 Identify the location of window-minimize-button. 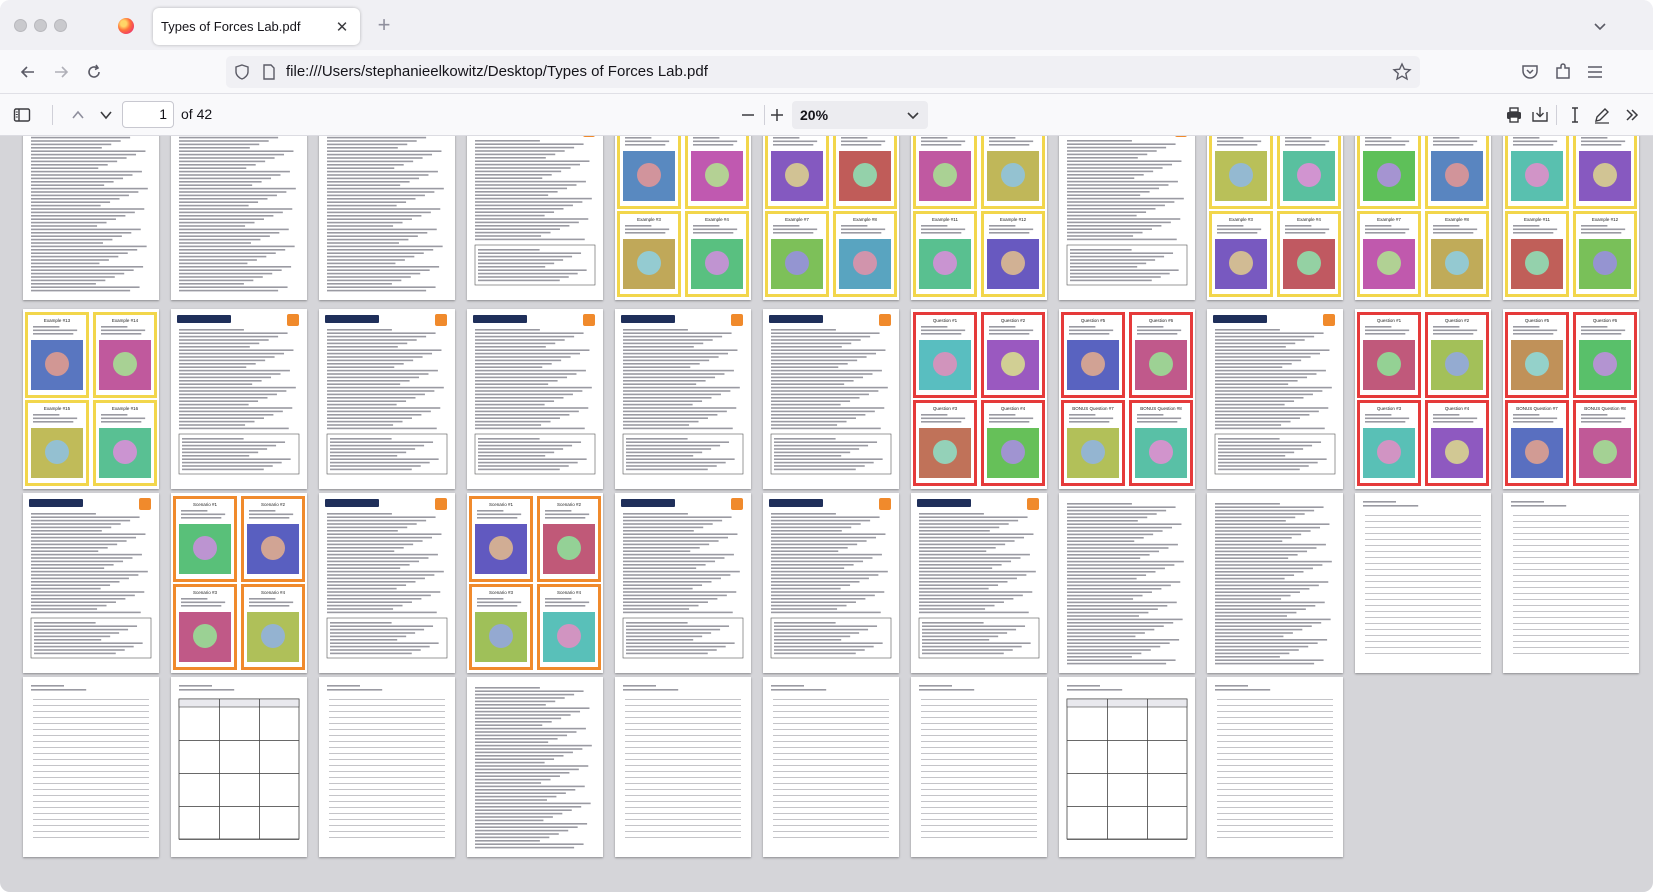
(40, 25).